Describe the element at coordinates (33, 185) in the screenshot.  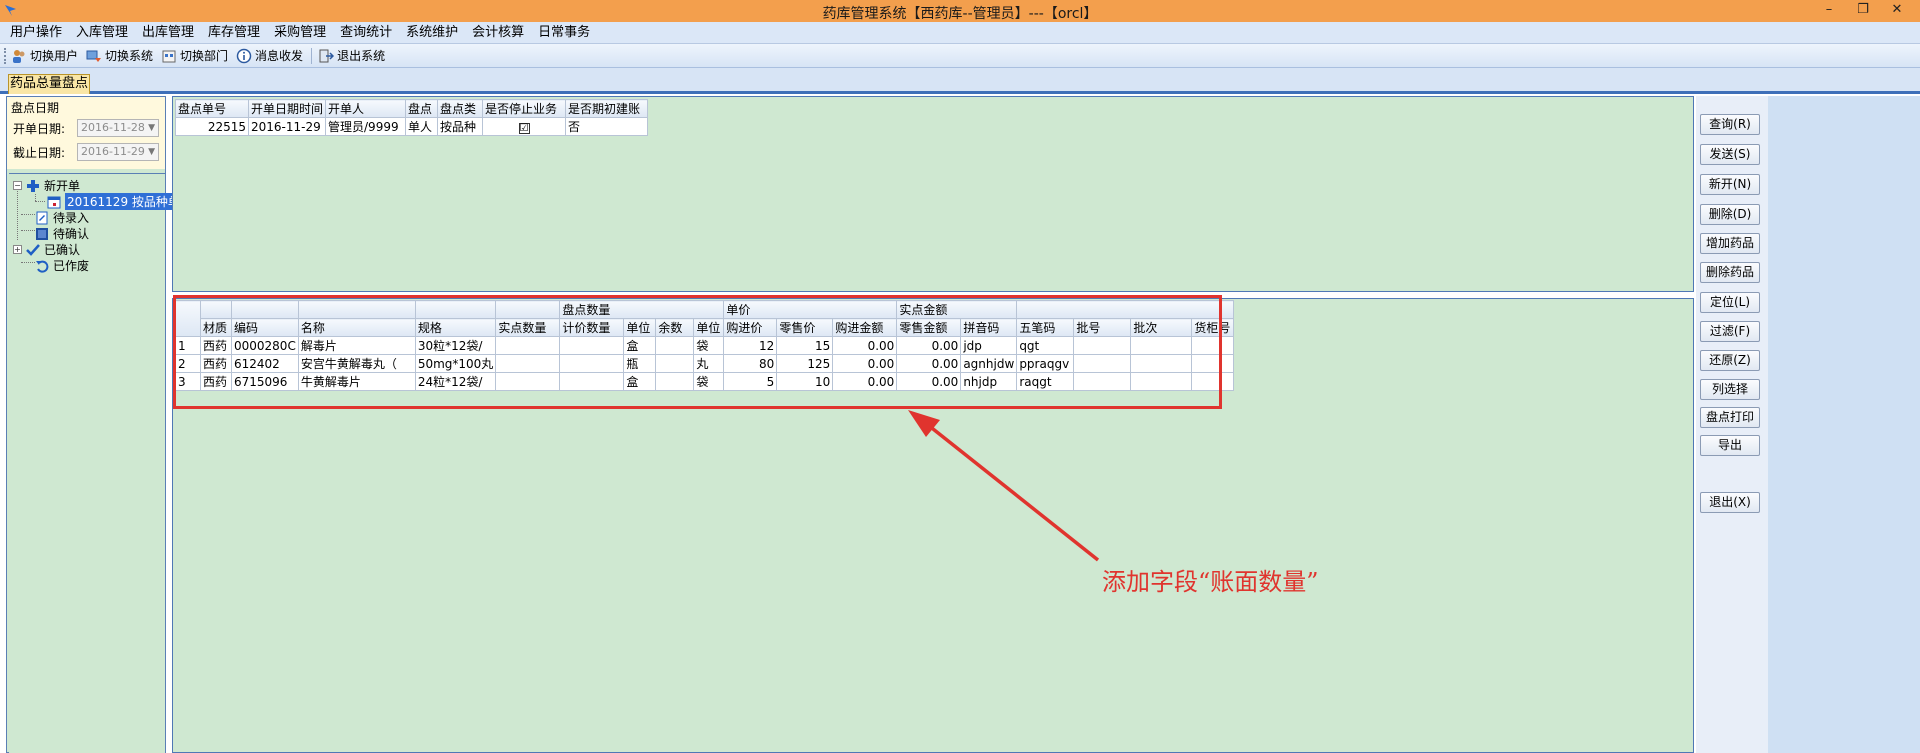
I see `plus-icon` at that location.